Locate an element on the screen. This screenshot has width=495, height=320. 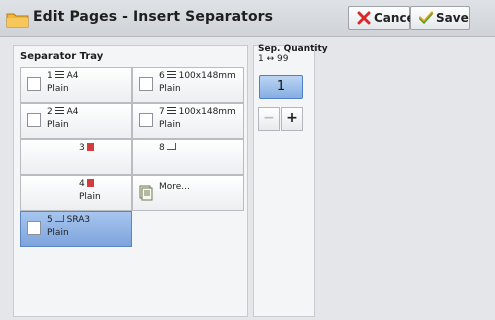
increment-button: + is located at coordinates (292, 119).